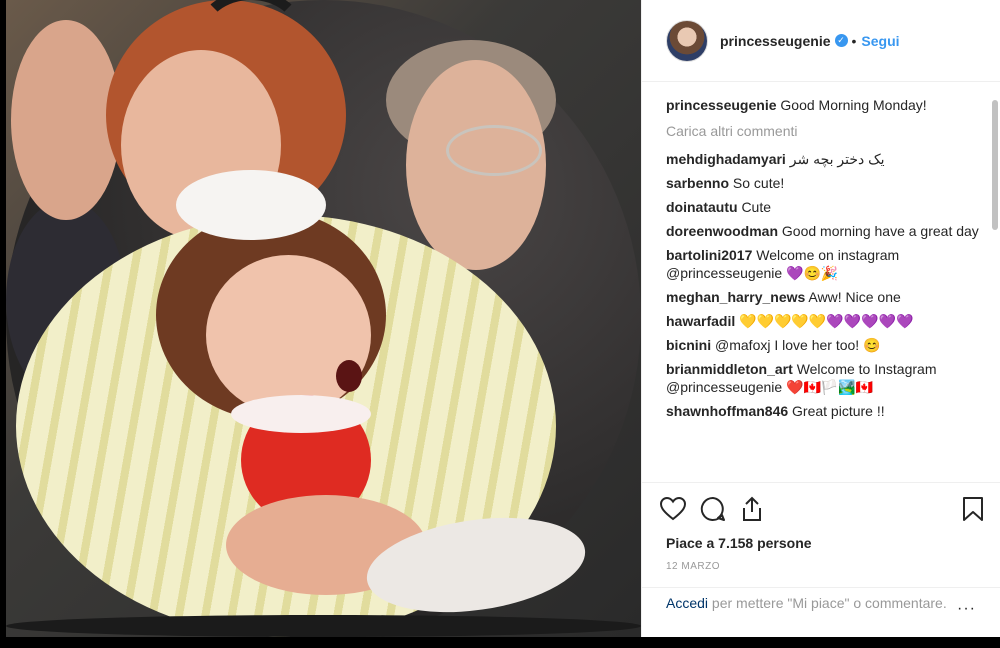 This screenshot has width=1000, height=648. What do you see at coordinates (854, 297) in the screenshot?
I see `comment-text: Aww! Nice one` at bounding box center [854, 297].